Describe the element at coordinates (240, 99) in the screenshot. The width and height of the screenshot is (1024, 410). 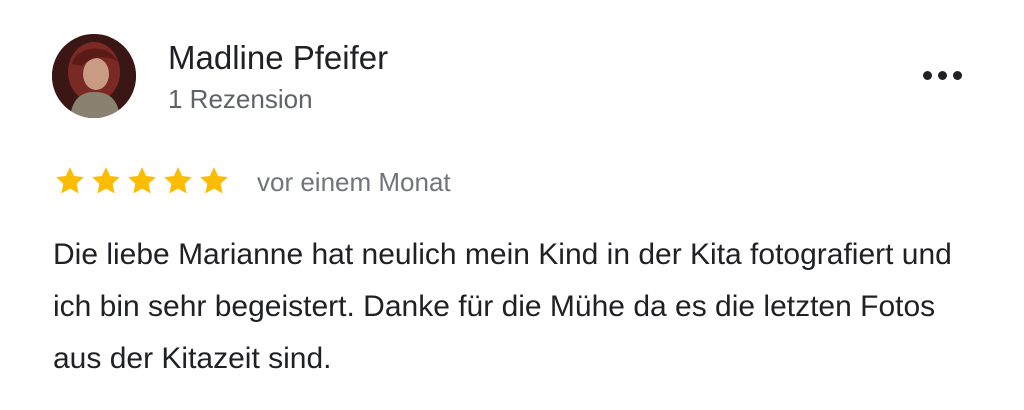
I see `review-count: 1 Rezension` at that location.